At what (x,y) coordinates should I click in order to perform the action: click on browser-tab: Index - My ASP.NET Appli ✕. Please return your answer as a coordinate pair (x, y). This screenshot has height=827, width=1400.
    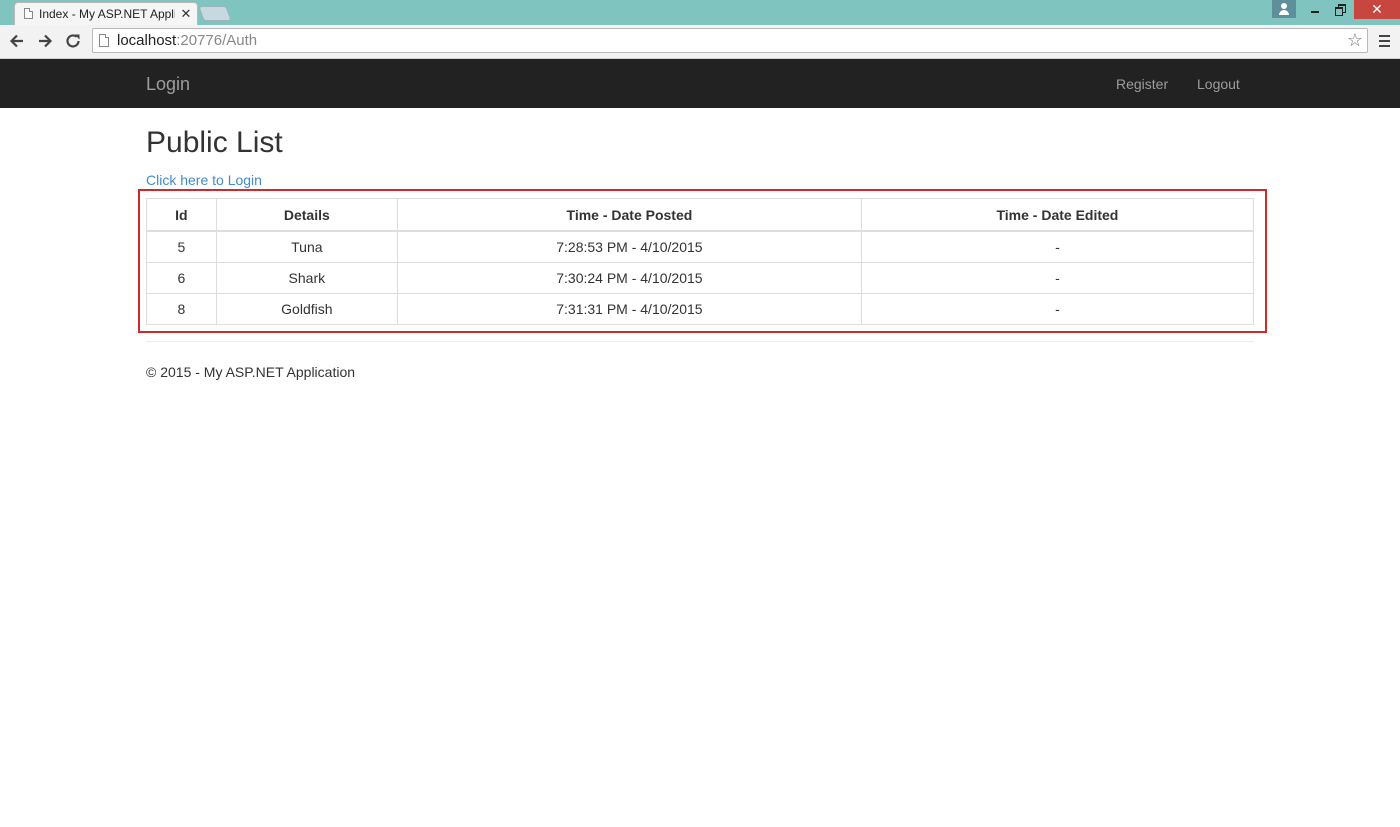
    Looking at the image, I should click on (106, 13).